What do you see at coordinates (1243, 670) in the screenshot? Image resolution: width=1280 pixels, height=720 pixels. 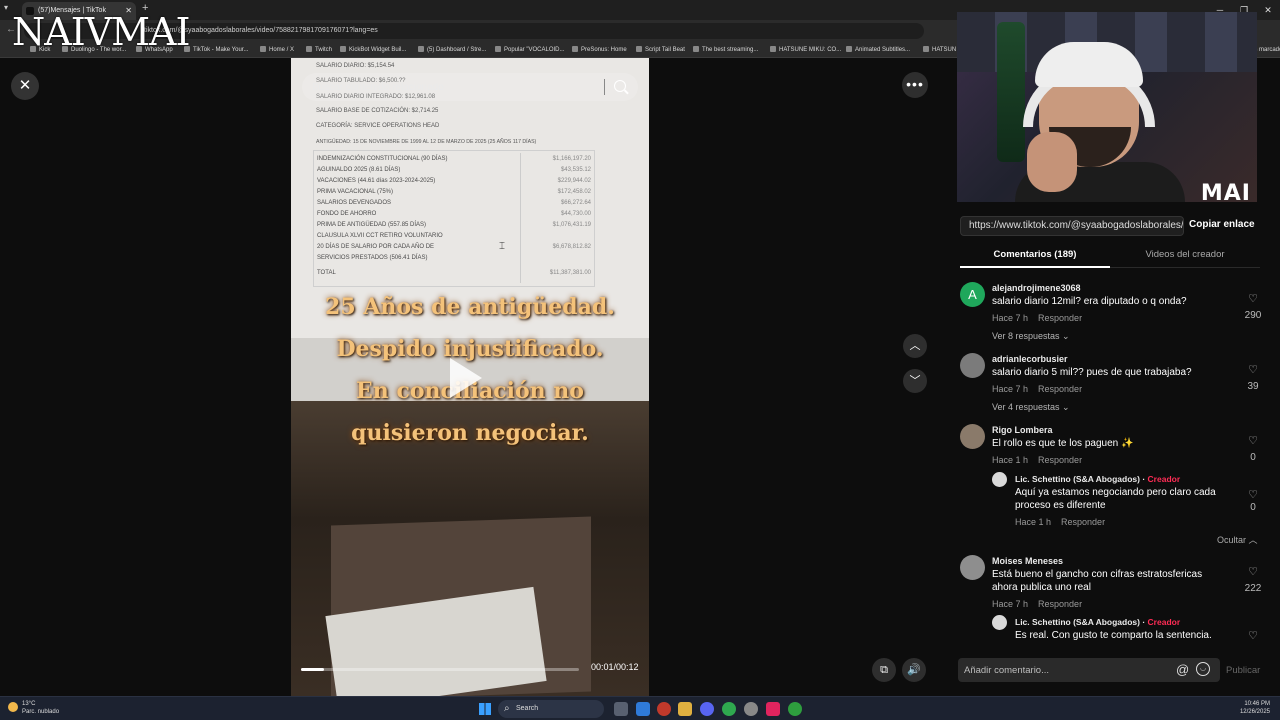 I see `post-comment-button: Publicar` at bounding box center [1243, 670].